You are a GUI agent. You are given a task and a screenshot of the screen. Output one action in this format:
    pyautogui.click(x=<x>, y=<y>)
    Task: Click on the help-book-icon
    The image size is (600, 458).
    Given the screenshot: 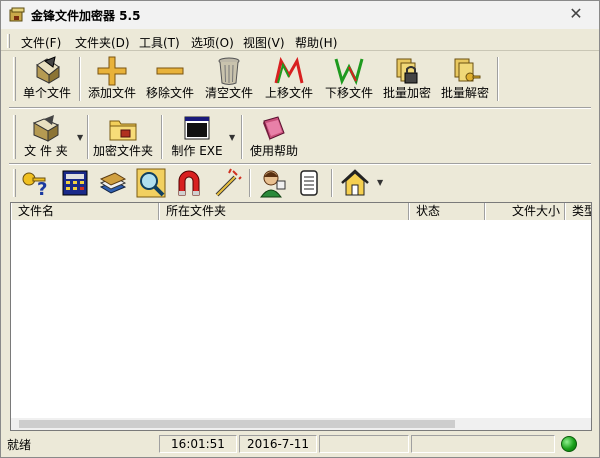 What is the action you would take?
    pyautogui.click(x=274, y=128)
    